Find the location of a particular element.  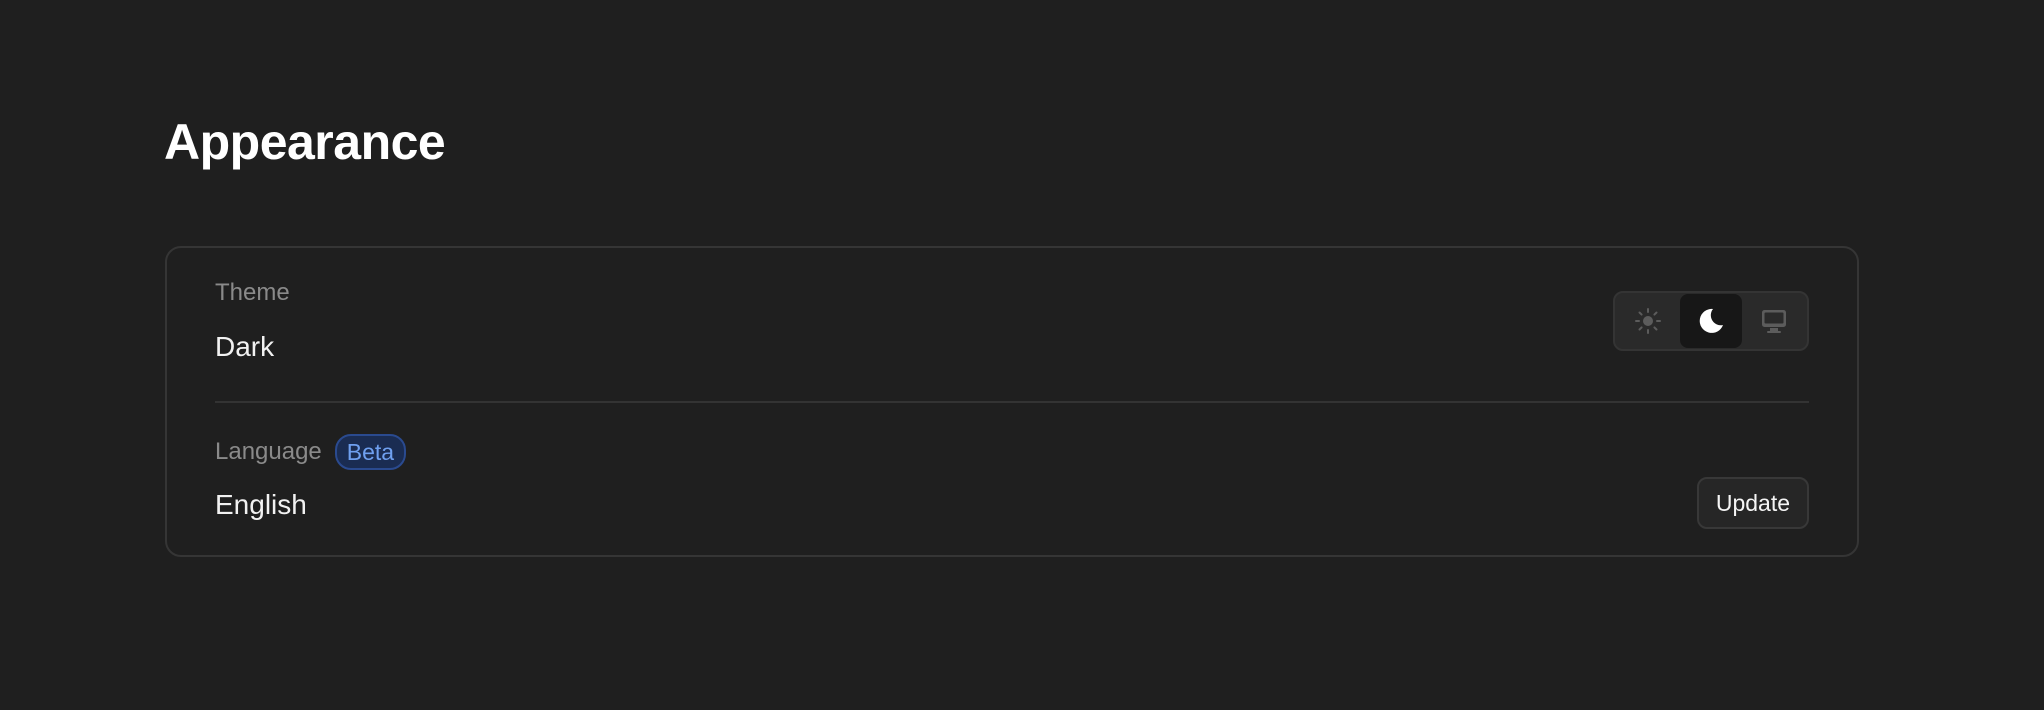

theme-switcher is located at coordinates (1711, 321).